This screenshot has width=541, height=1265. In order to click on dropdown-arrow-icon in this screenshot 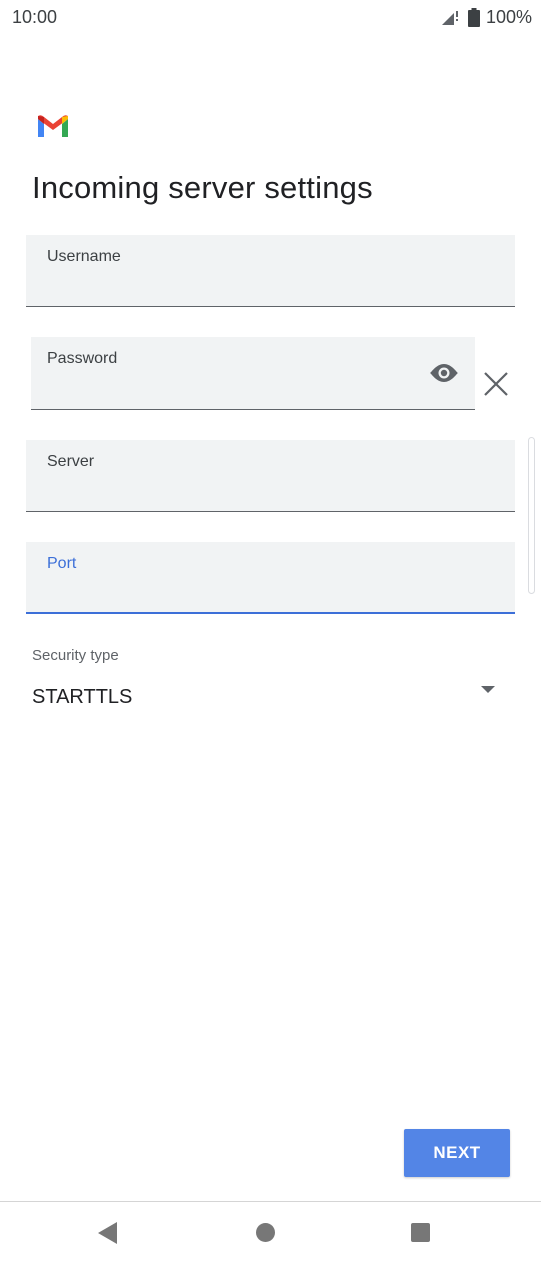, I will do `click(488, 689)`.